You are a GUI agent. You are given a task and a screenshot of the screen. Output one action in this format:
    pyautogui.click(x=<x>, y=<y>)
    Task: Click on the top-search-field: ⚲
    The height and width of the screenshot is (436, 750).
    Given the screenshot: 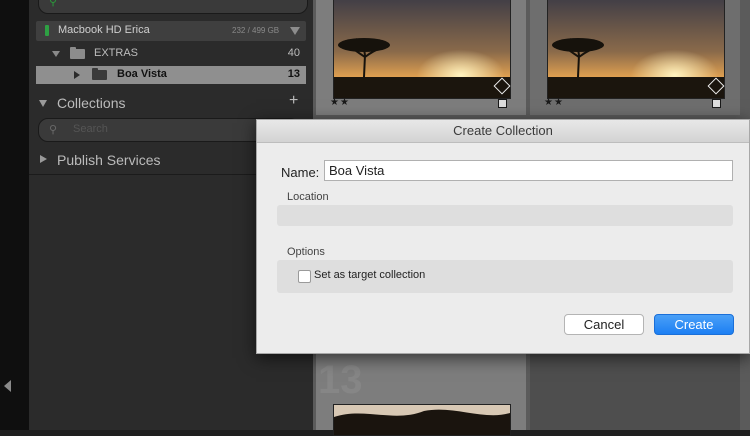 What is the action you would take?
    pyautogui.click(x=173, y=7)
    